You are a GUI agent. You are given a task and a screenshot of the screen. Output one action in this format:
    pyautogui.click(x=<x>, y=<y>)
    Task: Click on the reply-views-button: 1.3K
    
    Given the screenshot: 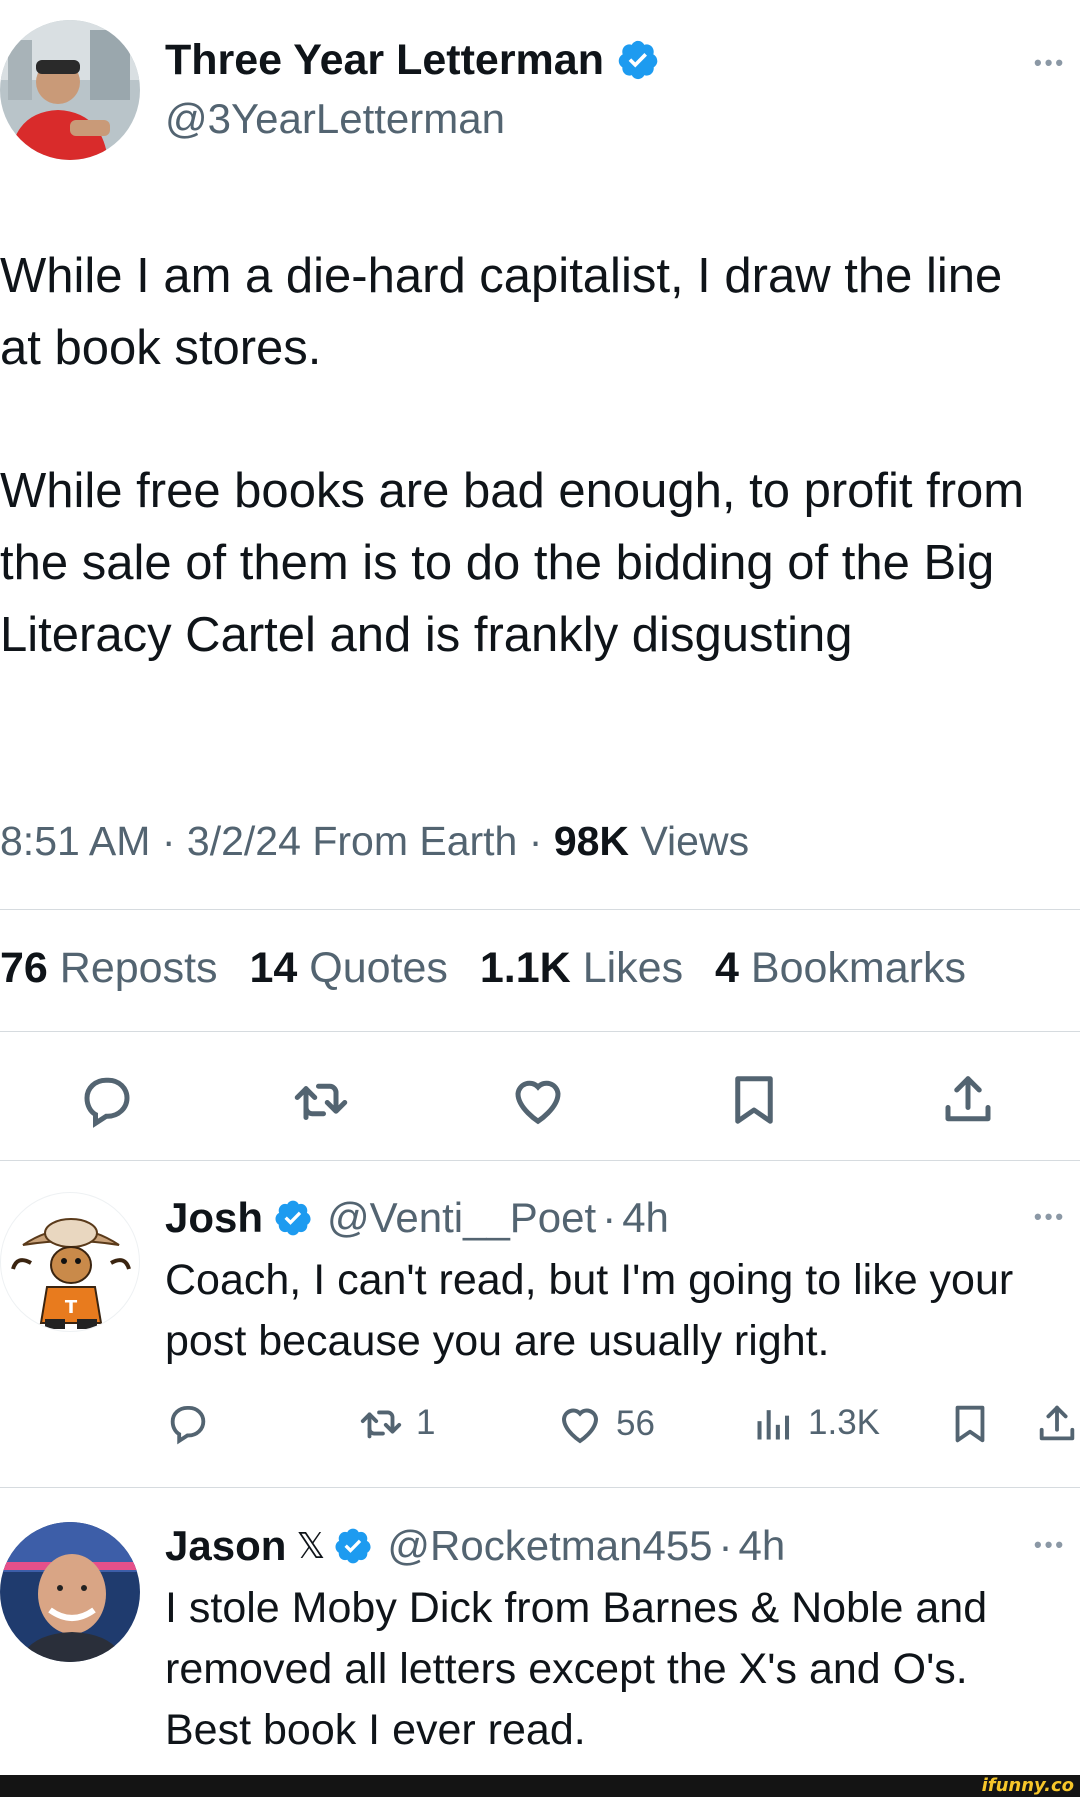 What is the action you would take?
    pyautogui.click(x=816, y=1423)
    